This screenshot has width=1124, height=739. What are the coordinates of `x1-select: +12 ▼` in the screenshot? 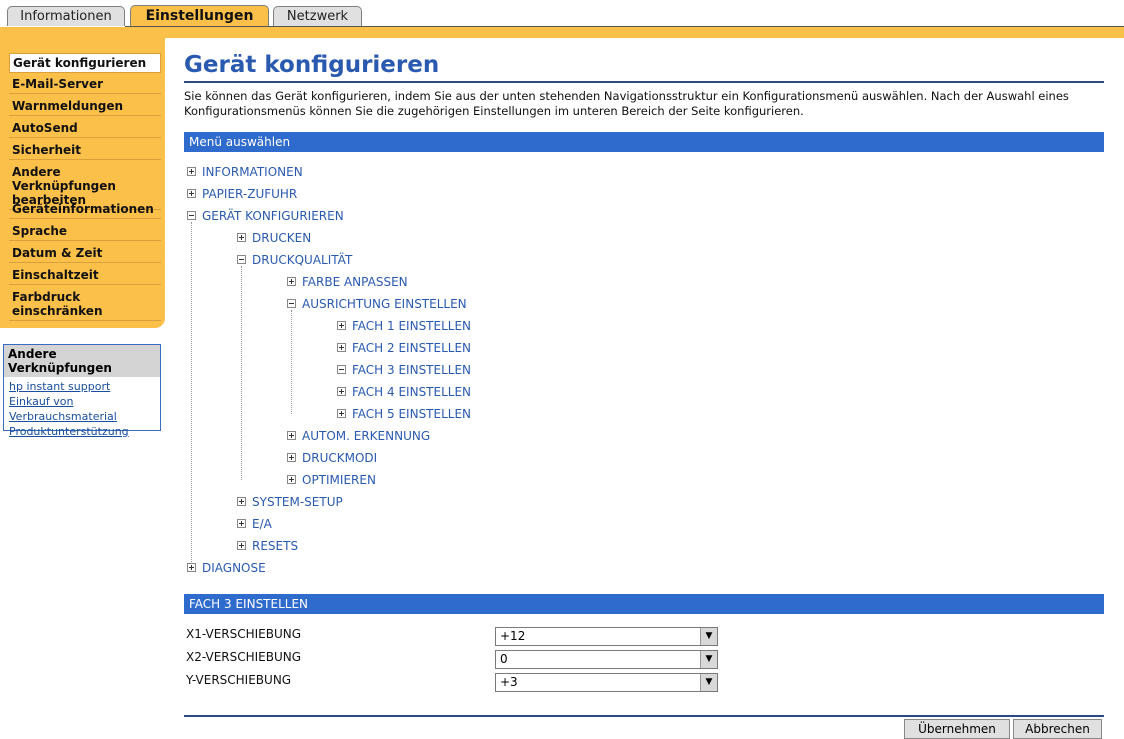 It's located at (606, 636).